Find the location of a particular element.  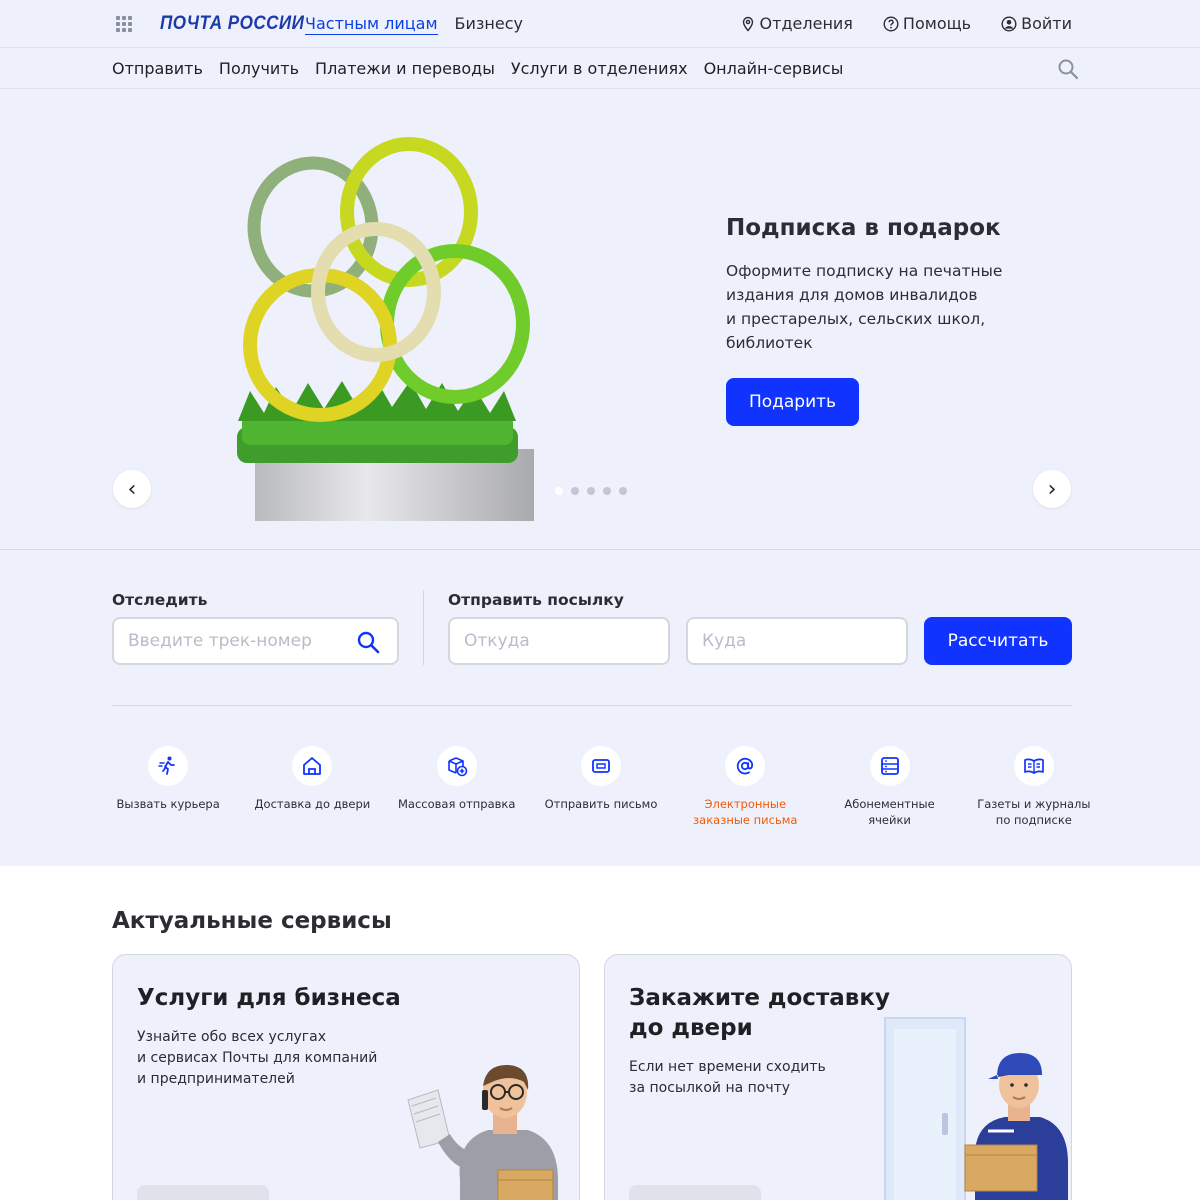

help-link: Помощь is located at coordinates (927, 23).